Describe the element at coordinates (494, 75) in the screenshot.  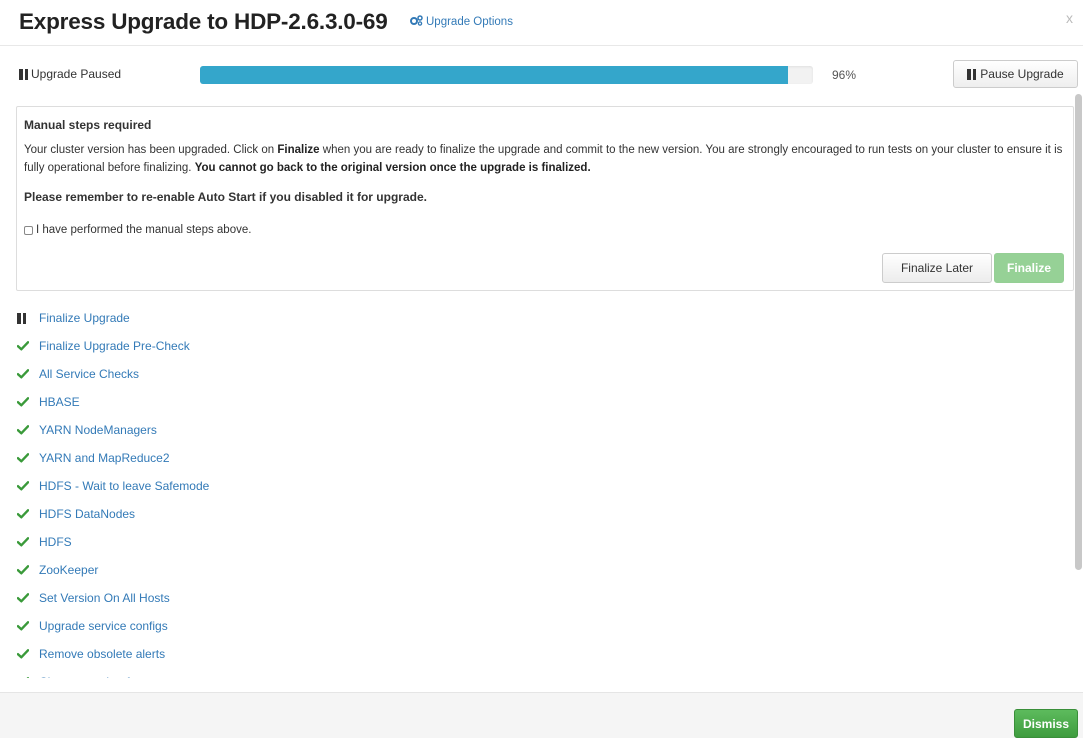
I see `upgrade-progress-fill` at that location.